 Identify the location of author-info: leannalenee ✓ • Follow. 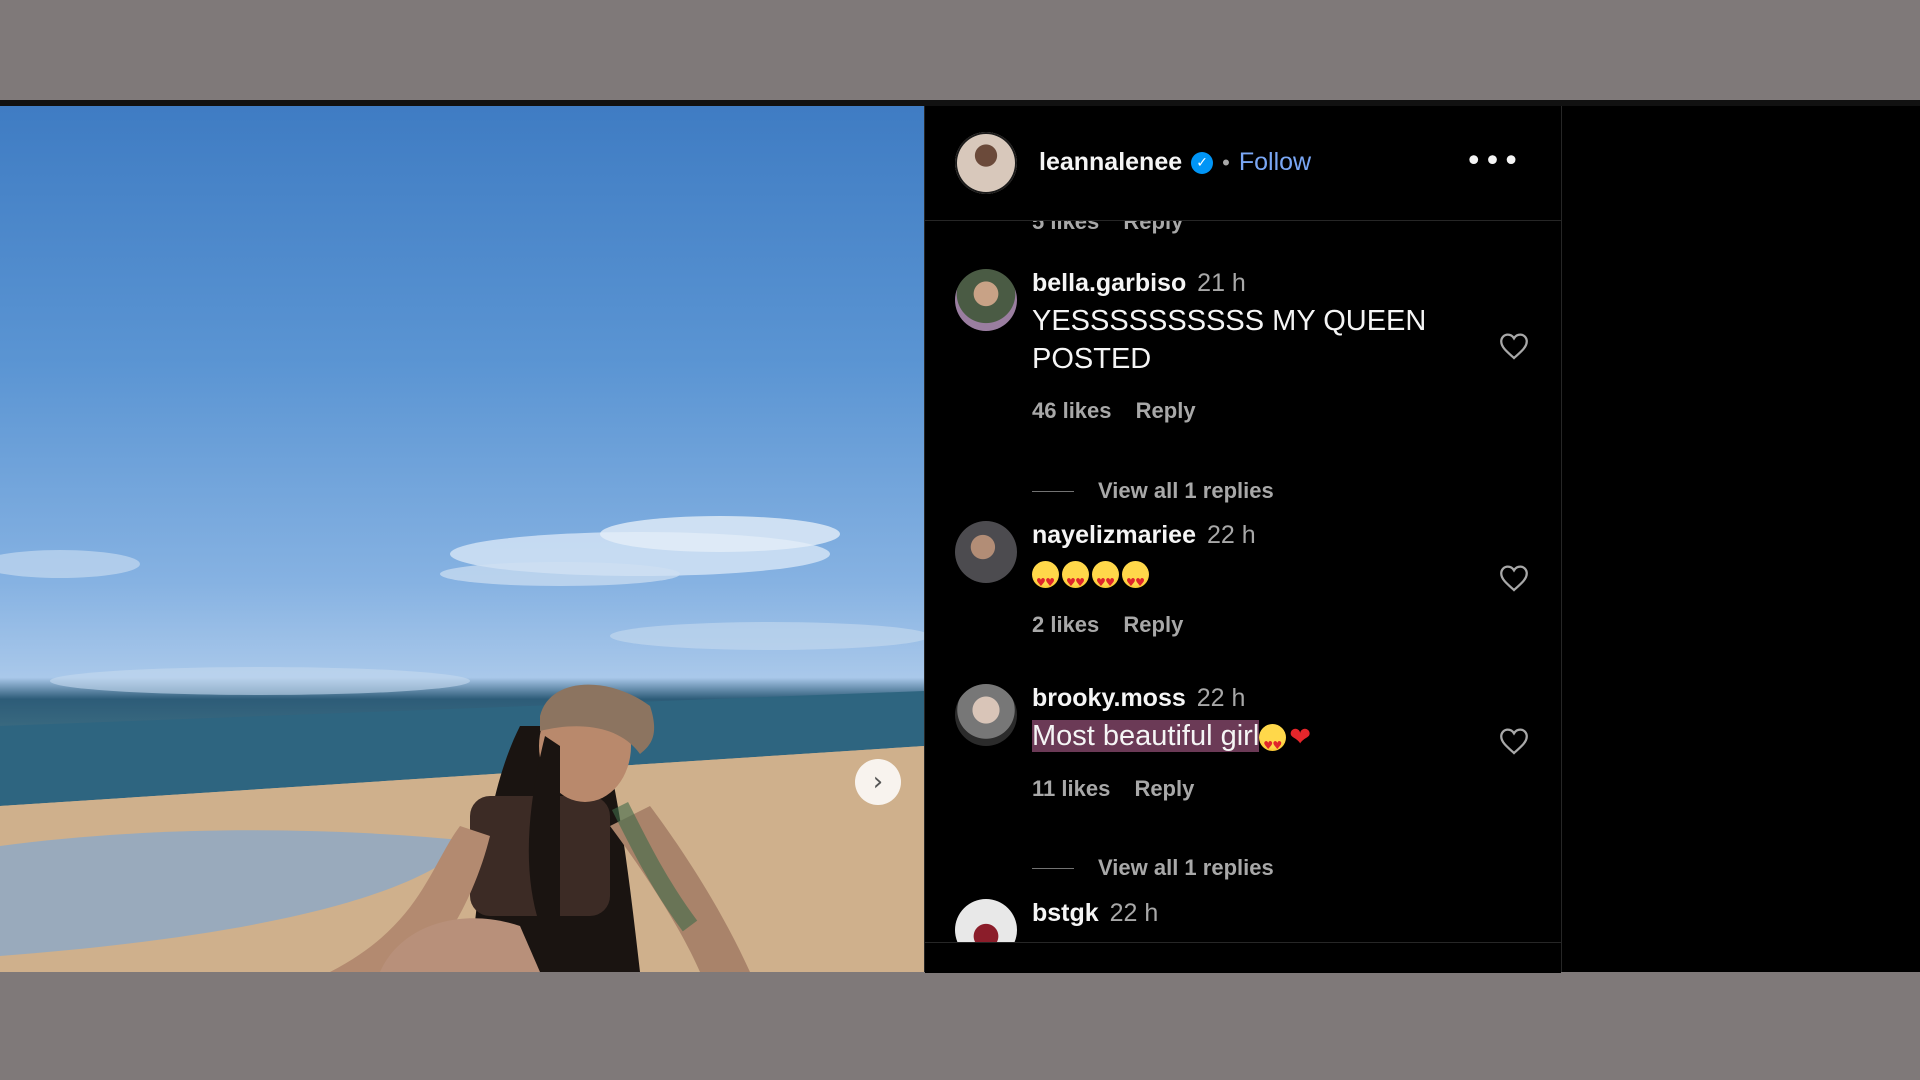
(1175, 162).